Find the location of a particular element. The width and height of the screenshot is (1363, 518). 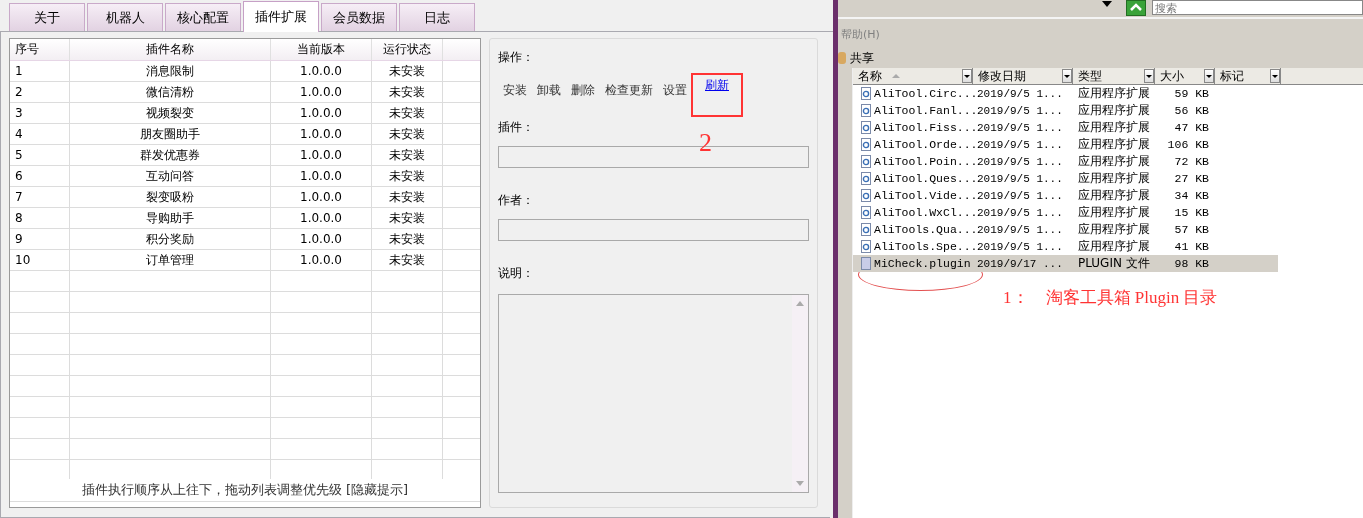

column-title: 类型 is located at coordinates (1090, 76).